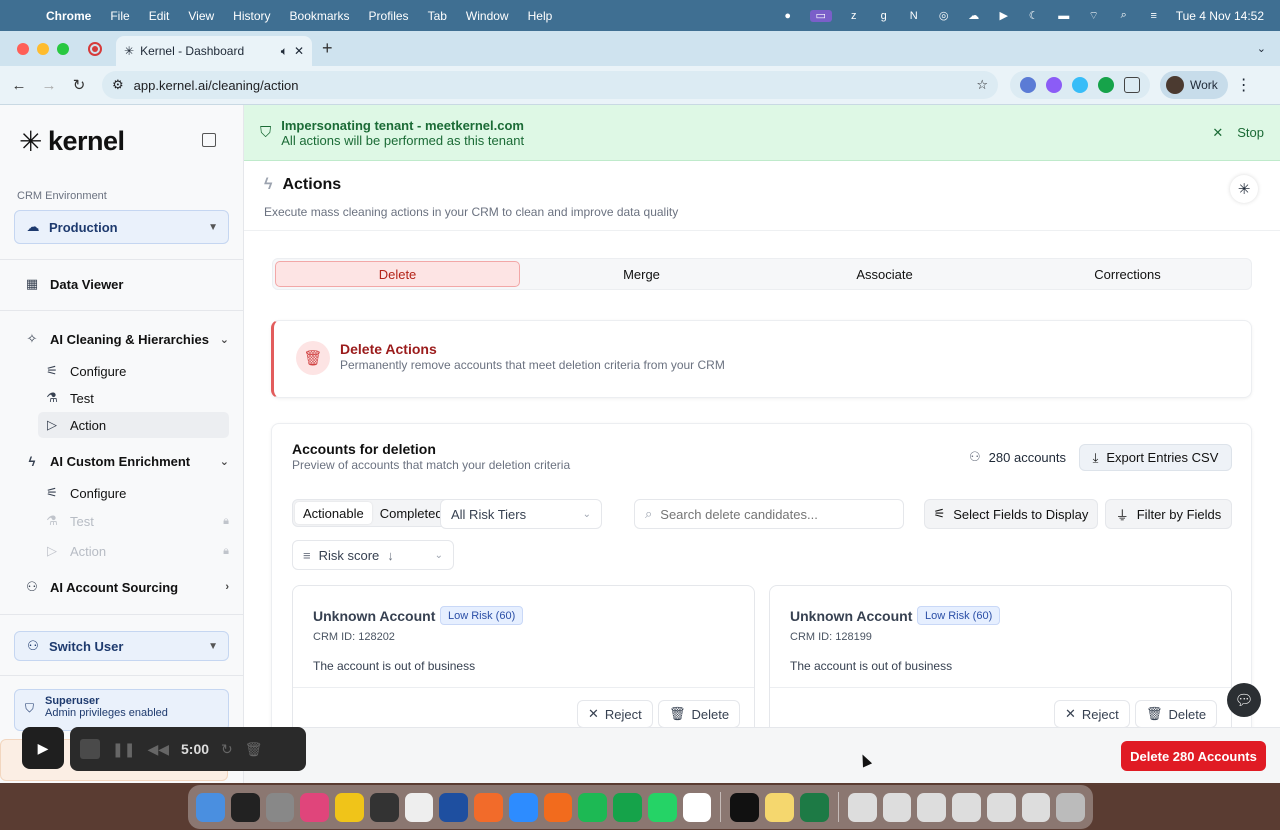  Describe the element at coordinates (90, 749) in the screenshot. I see `stop-recording-icon` at that location.